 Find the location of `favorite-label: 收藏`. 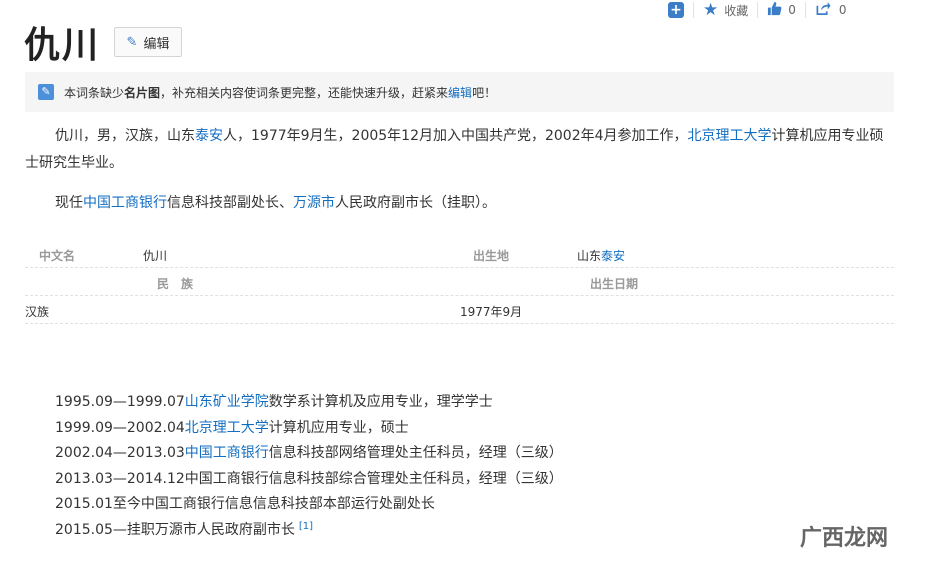

favorite-label: 收藏 is located at coordinates (736, 10).